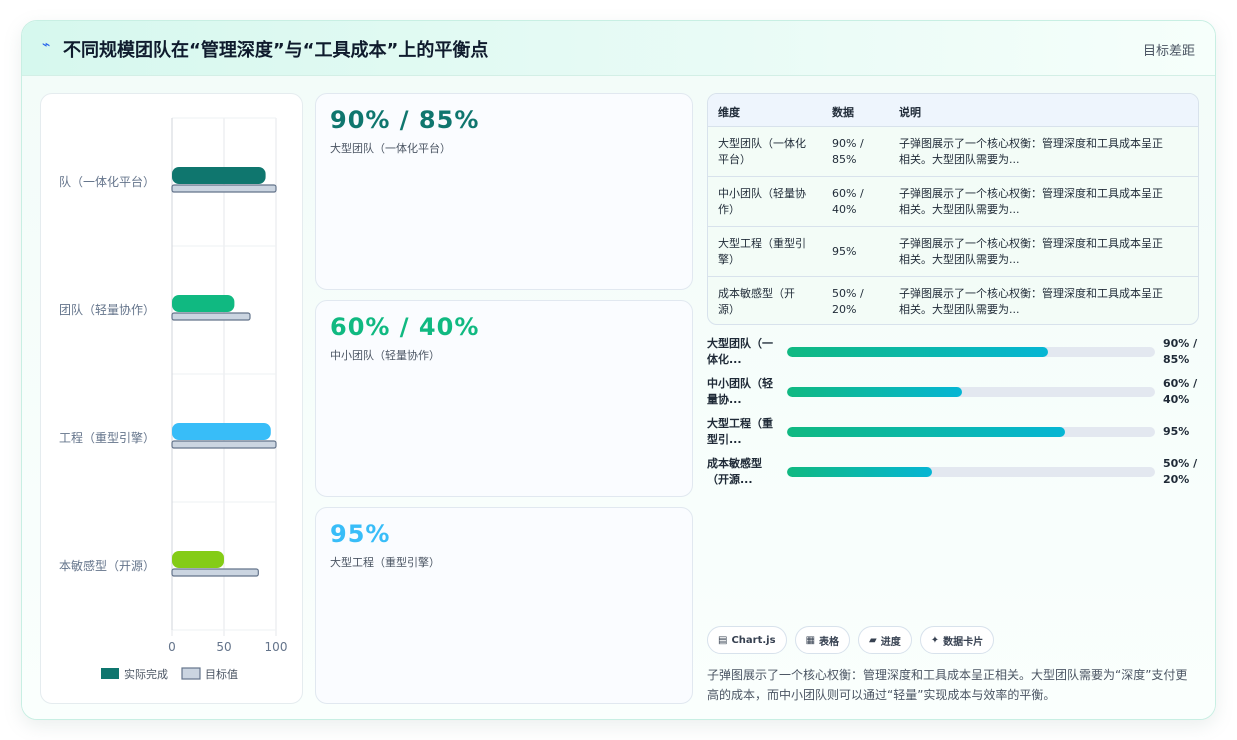  I want to click on cell-data: 50% /20%, so click(848, 301).